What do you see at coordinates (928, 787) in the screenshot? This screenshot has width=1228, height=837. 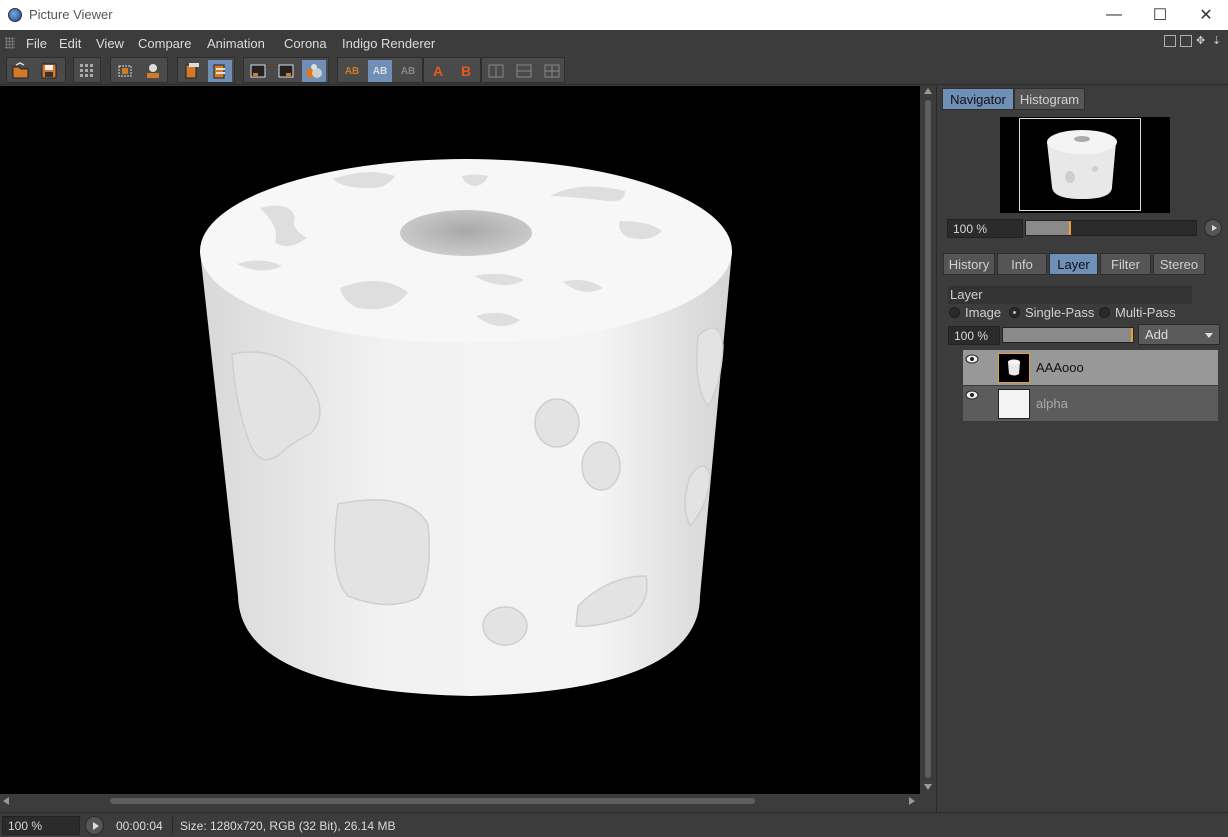 I see `scroll-down-icon` at bounding box center [928, 787].